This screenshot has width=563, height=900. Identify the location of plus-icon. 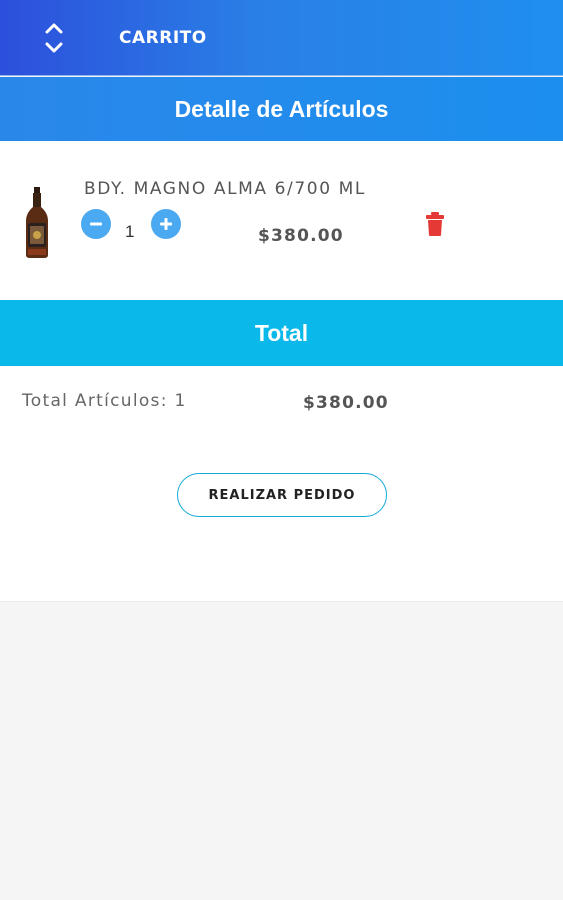
(166, 224).